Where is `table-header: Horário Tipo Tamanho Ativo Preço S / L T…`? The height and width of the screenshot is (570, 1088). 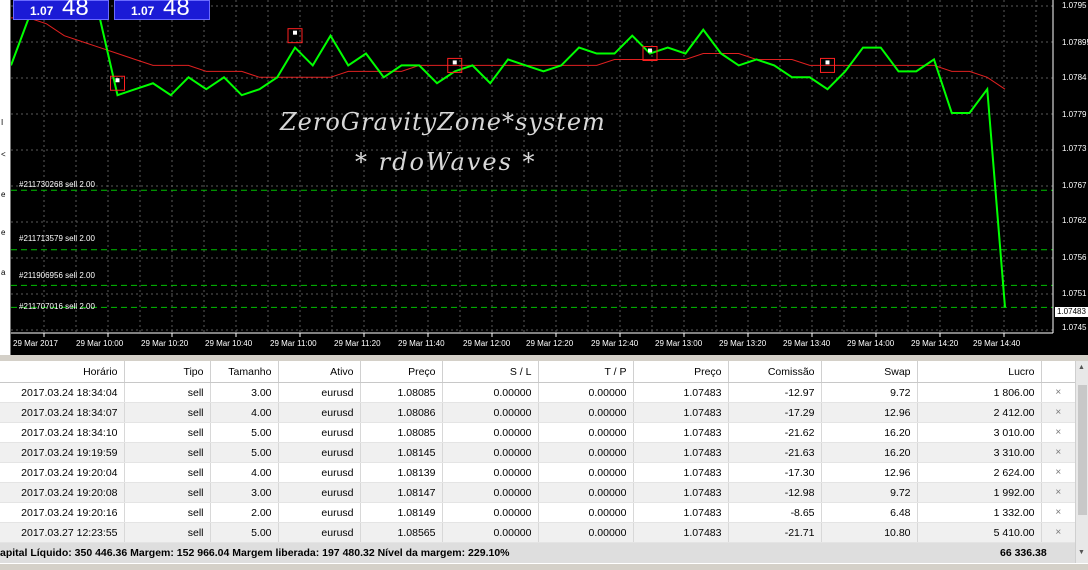
table-header: Horário Tipo Tamanho Ativo Preço S / L T… is located at coordinates (537, 372).